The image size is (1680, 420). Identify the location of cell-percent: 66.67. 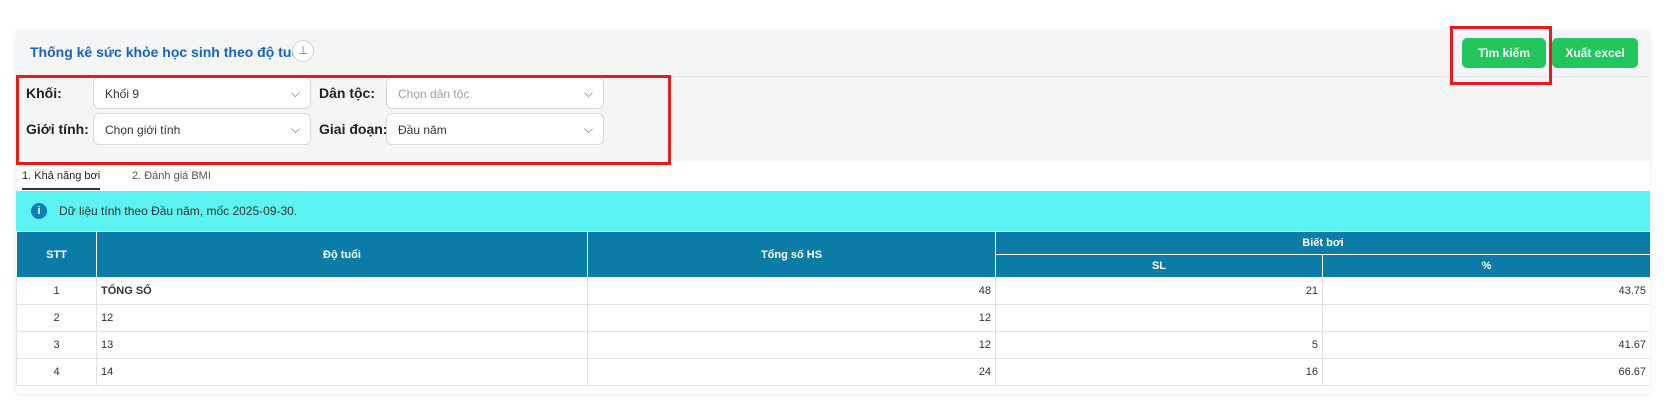
(1486, 372).